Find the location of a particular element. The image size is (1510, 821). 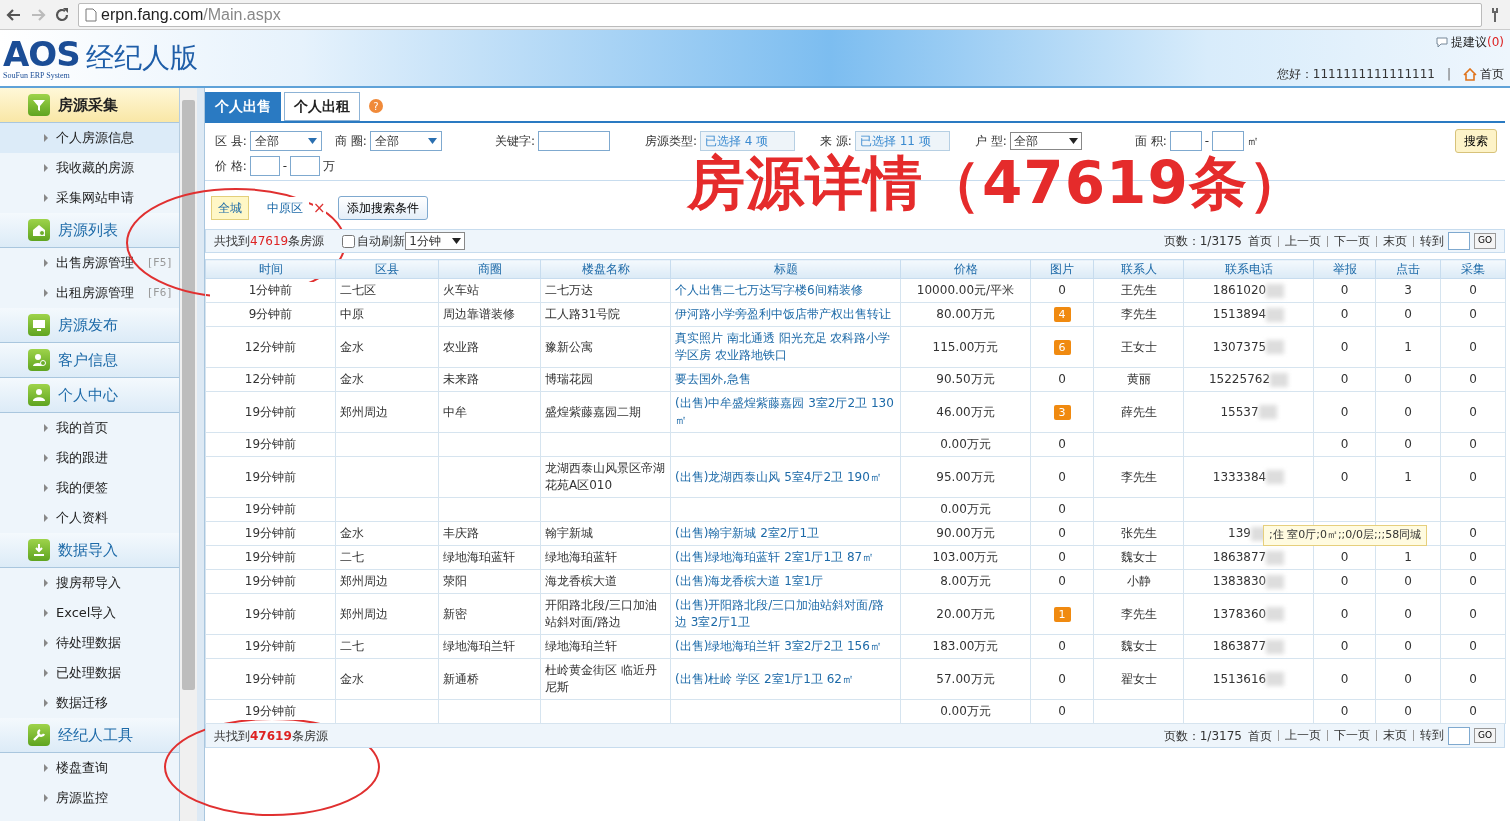

photo-count-badge: 3 is located at coordinates (1062, 412).